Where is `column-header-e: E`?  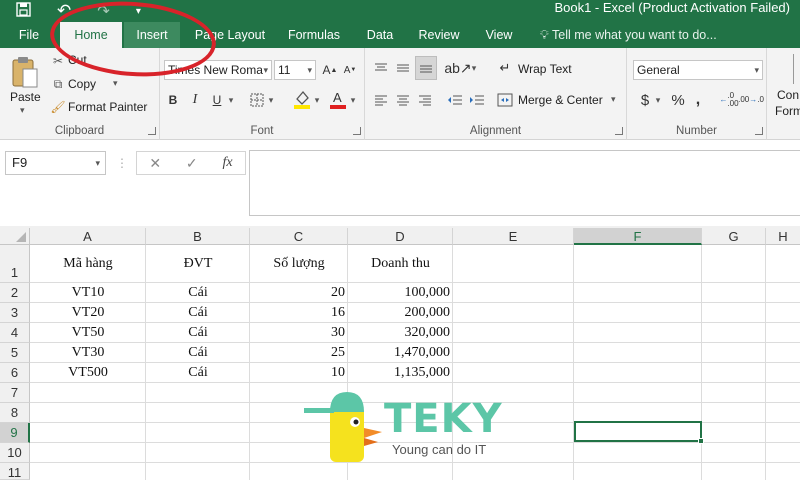 column-header-e: E is located at coordinates (513, 236).